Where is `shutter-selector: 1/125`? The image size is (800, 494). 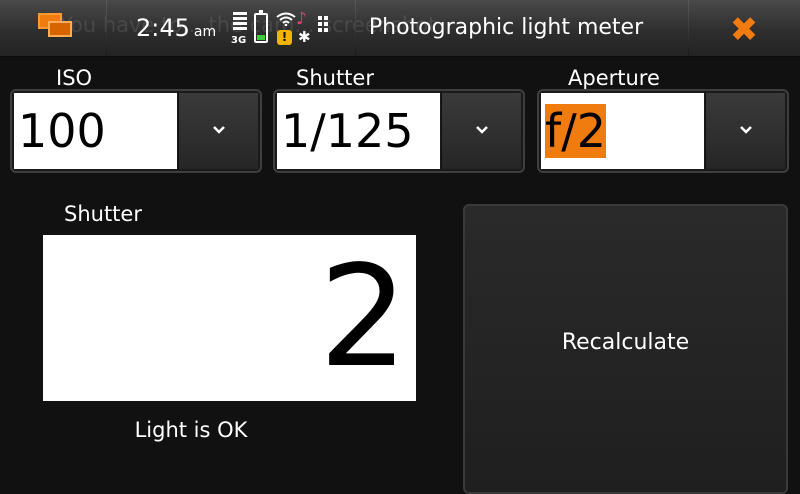
shutter-selector: 1/125 is located at coordinates (399, 131).